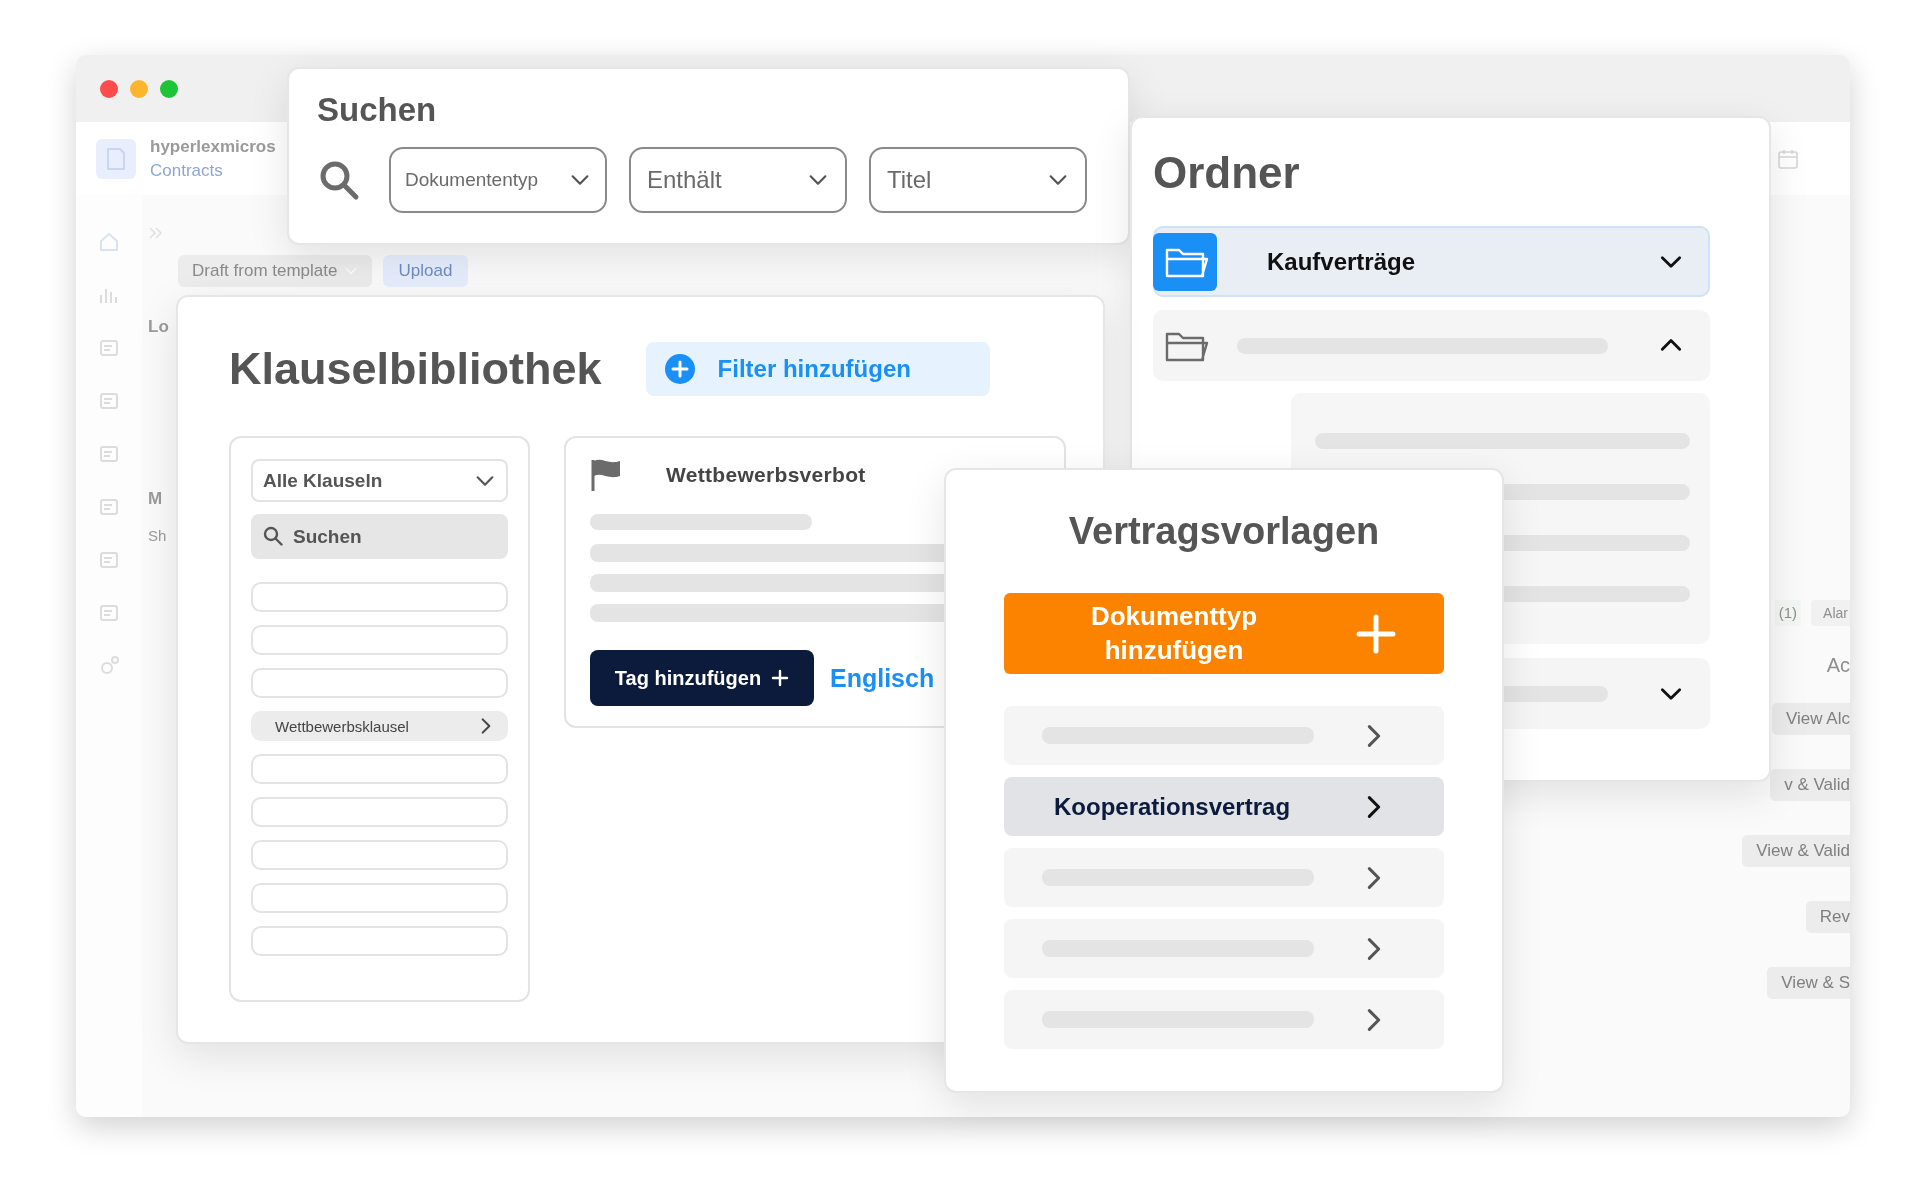 Image resolution: width=1921 pixels, height=1177 pixels. I want to click on search-field: Suchen, so click(379, 536).